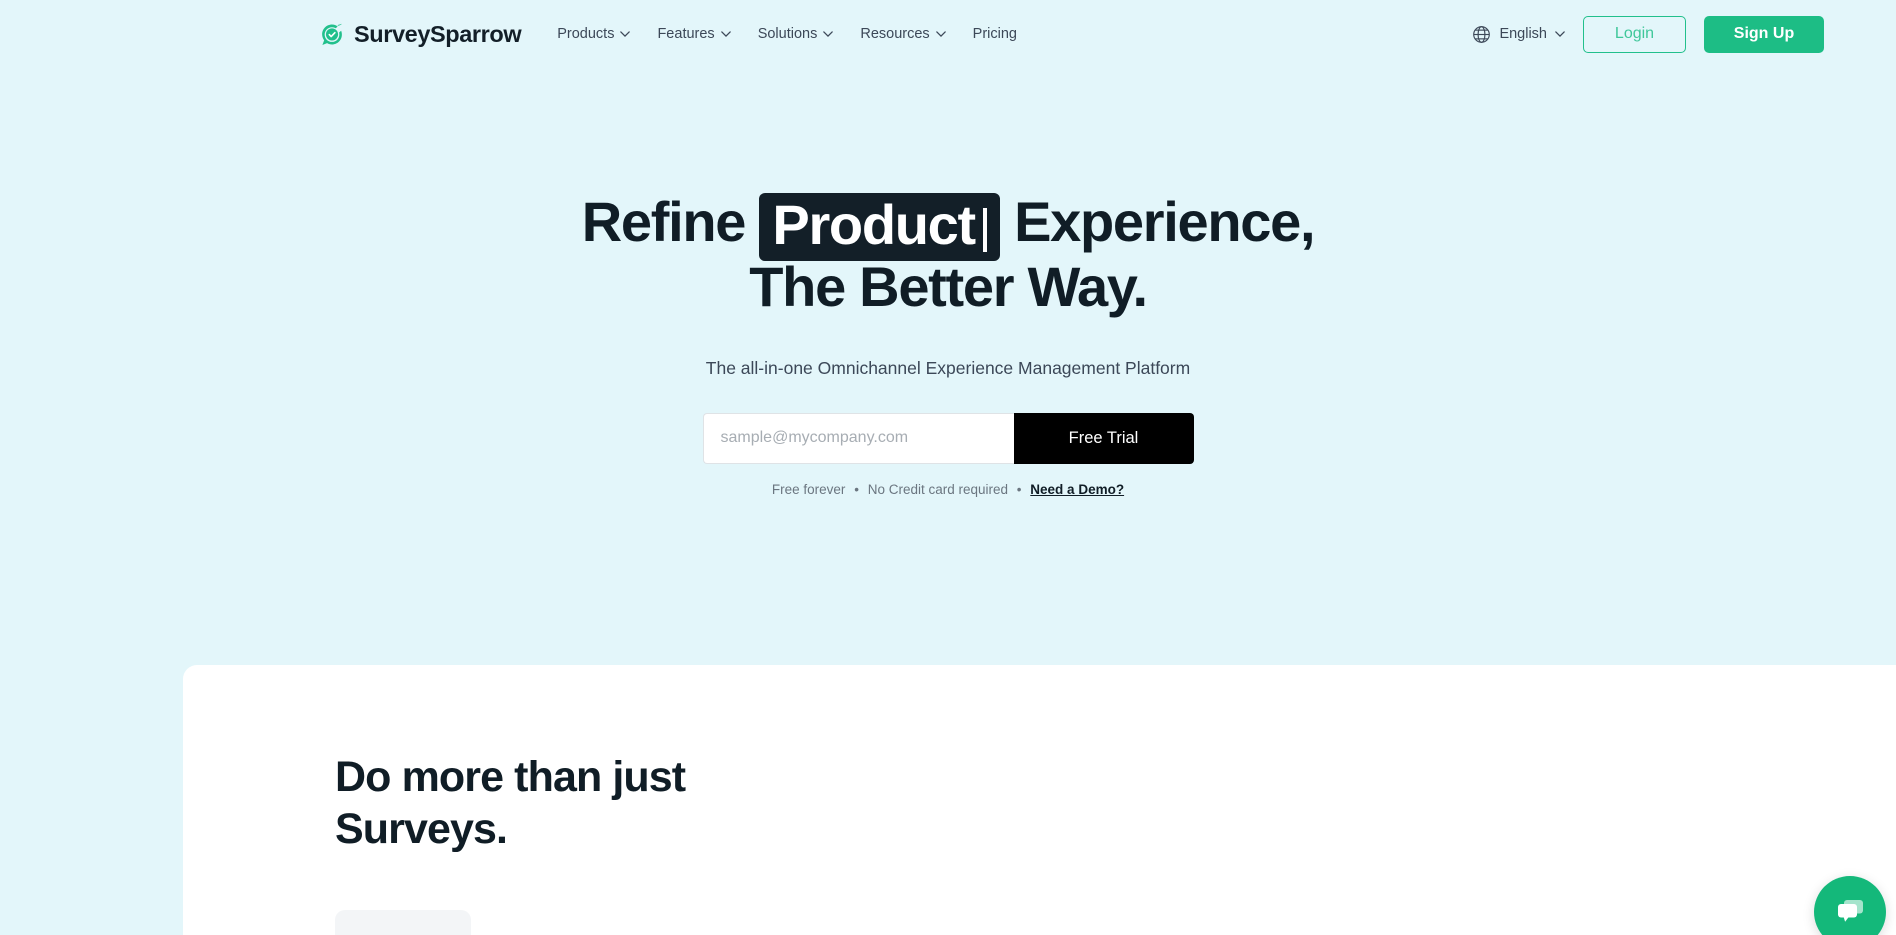  I want to click on hero-title-line2: The Better Way., so click(948, 286).